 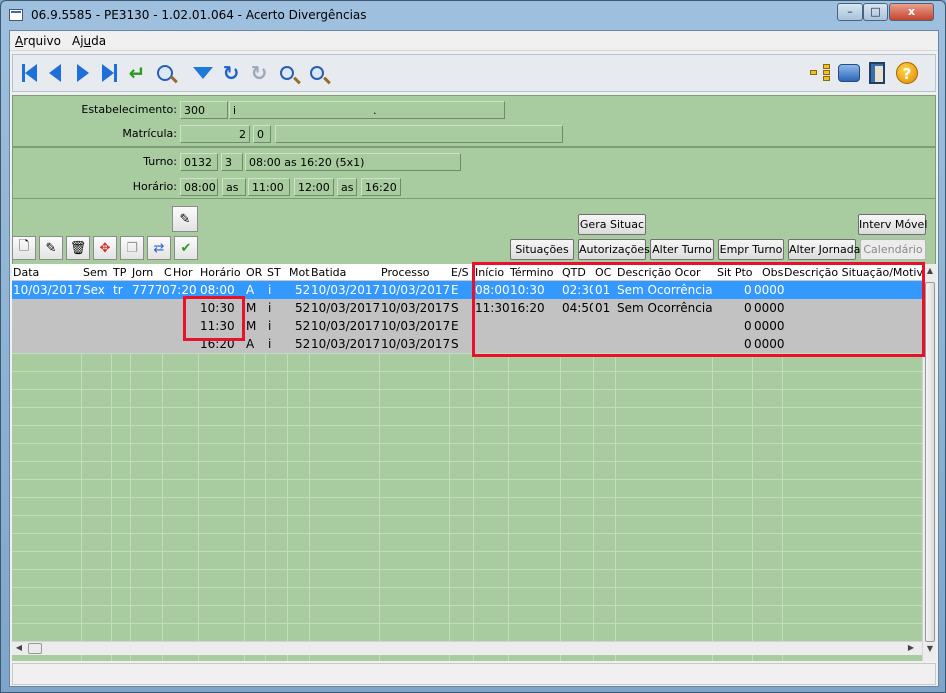 What do you see at coordinates (893, 249) in the screenshot?
I see `calendario-button: Calendário` at bounding box center [893, 249].